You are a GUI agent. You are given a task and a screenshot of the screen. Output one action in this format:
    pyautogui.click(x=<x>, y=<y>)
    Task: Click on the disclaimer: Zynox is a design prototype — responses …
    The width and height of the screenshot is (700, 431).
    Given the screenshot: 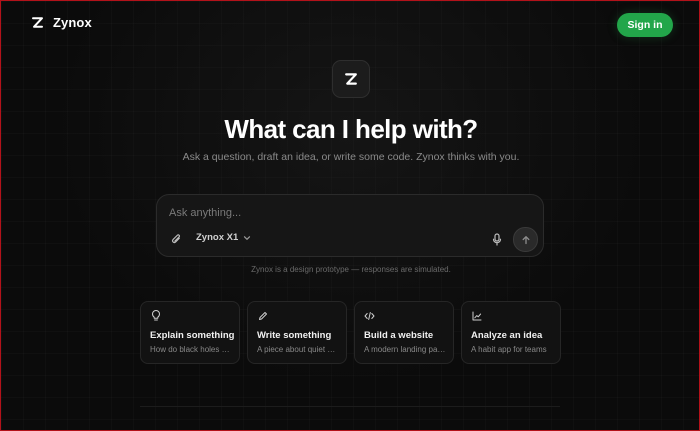 What is the action you would take?
    pyautogui.click(x=351, y=269)
    